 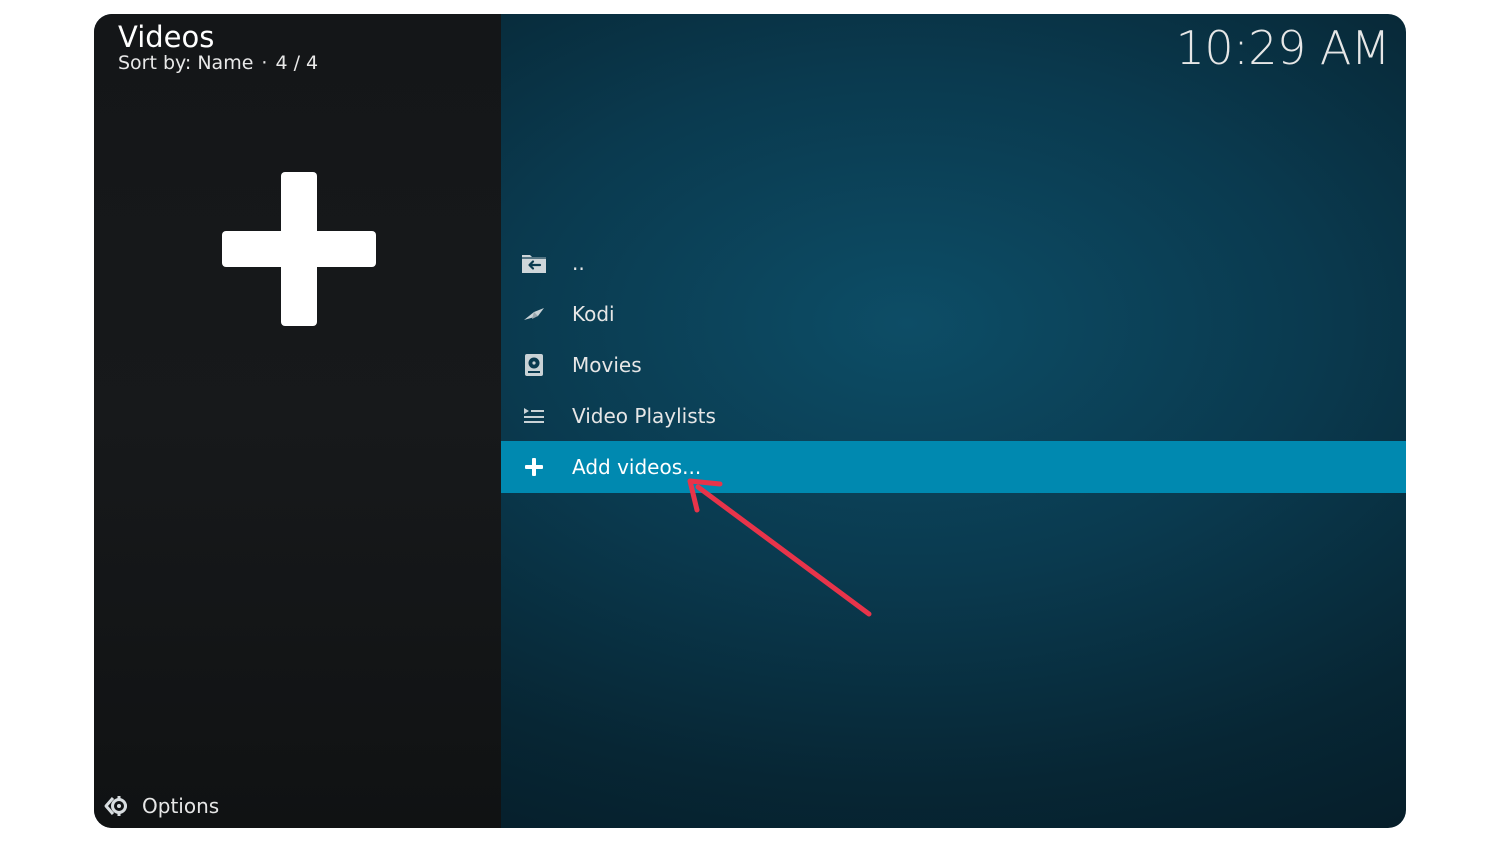 What do you see at coordinates (299, 249) in the screenshot?
I see `preview-plus-icon` at bounding box center [299, 249].